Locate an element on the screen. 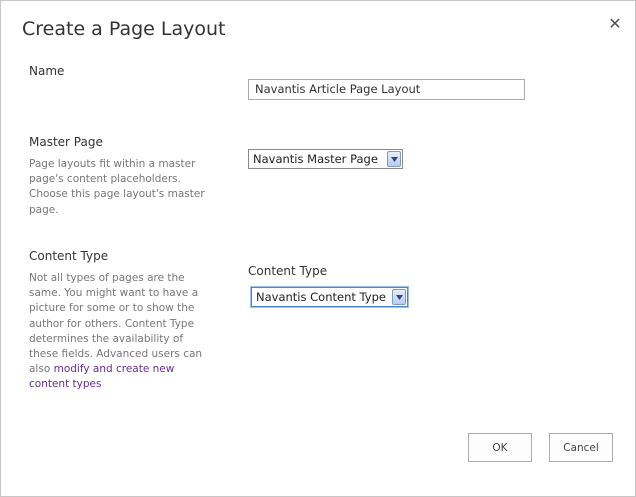  content-type-select-value: Navantis Content Type is located at coordinates (321, 297).